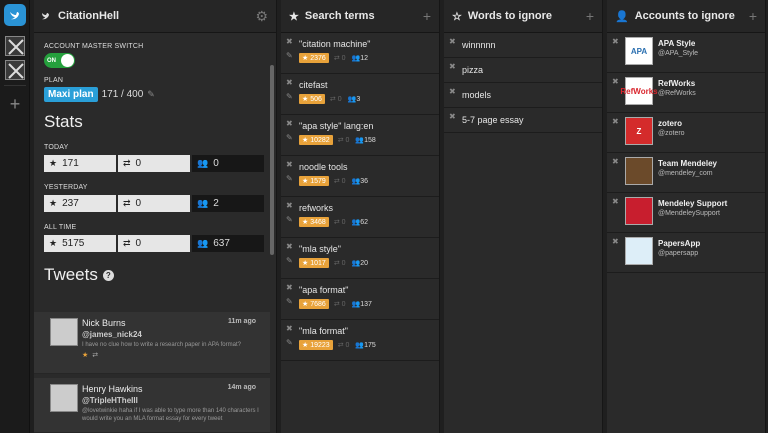  I want to click on star-count: 7686, so click(318, 304).